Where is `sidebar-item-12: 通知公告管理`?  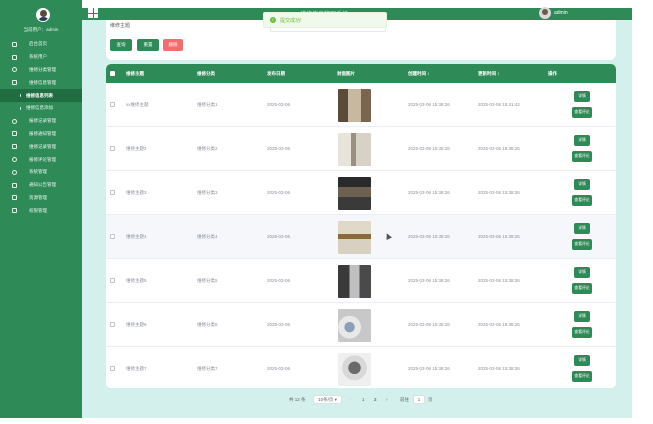
sidebar-item-12: 通知公告管理 is located at coordinates (41, 185).